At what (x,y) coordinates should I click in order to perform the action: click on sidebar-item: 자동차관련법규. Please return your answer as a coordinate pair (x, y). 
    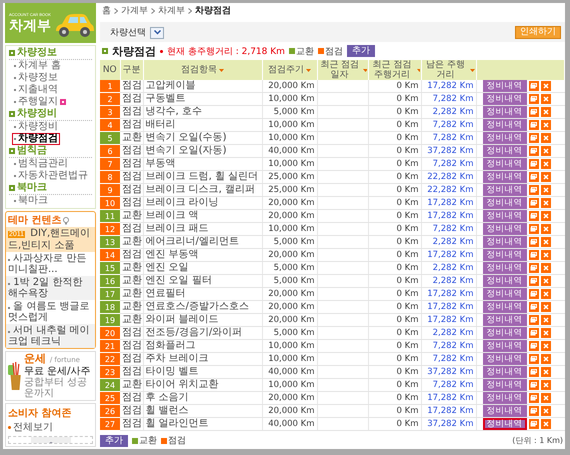
    Looking at the image, I should click on (51, 176).